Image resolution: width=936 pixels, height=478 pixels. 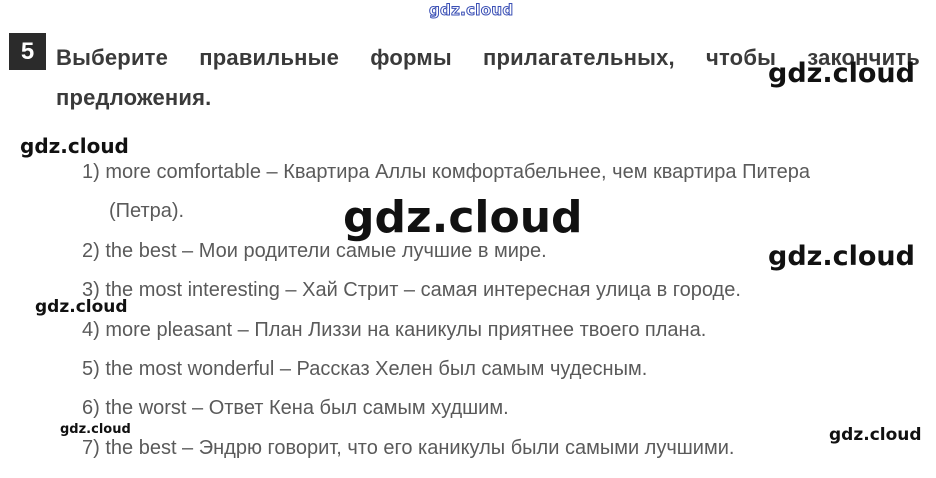 I want to click on watermark-left-3: gdz.cloud, so click(x=95, y=429).